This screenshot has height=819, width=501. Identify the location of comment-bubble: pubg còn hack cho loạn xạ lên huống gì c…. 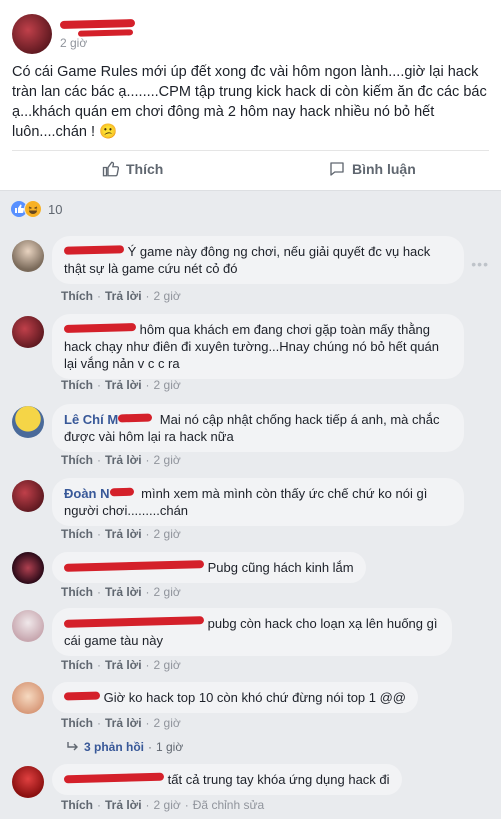
(252, 632).